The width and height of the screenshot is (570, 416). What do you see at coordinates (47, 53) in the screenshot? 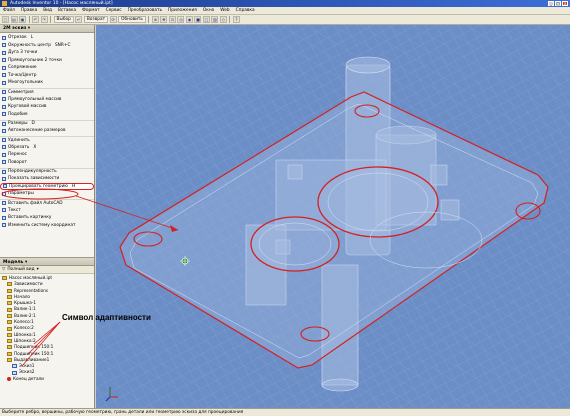
I see `sketch-tool-item: Дуга 3 точки` at bounding box center [47, 53].